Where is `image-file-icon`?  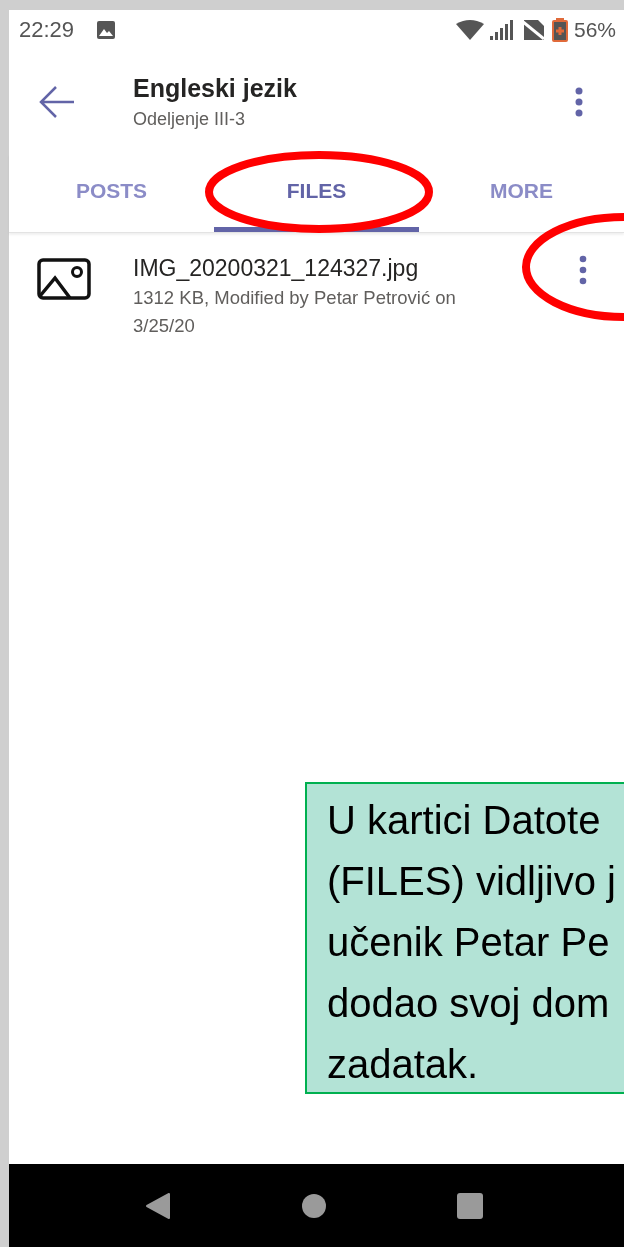 image-file-icon is located at coordinates (64, 279).